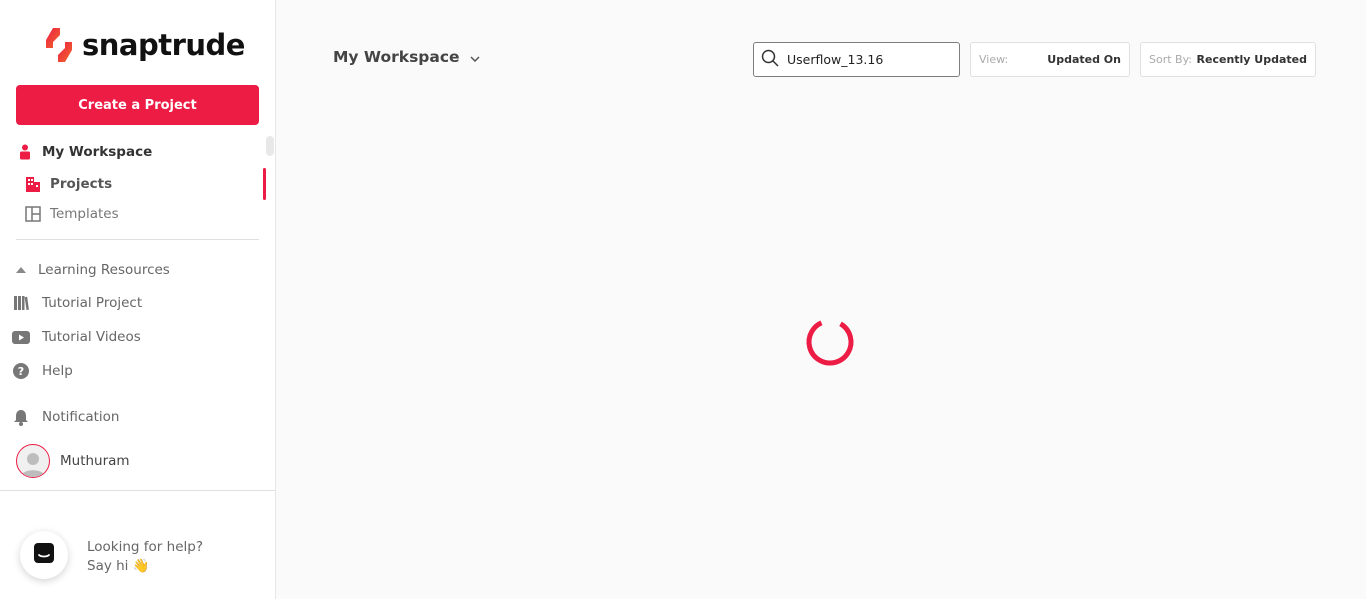 Image resolution: width=1366 pixels, height=599 pixels. I want to click on view-value: Updated On, so click(1084, 59).